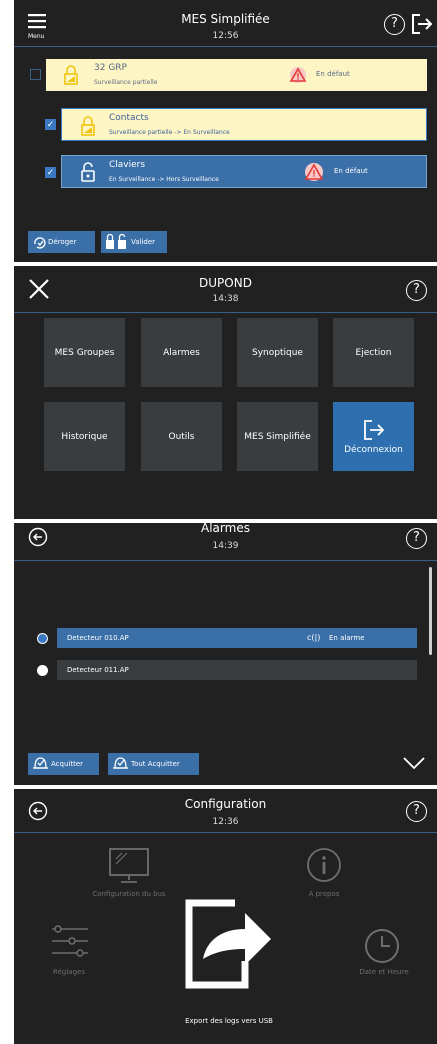 This screenshot has height=1044, width=437. I want to click on alarm-name: Detecteur 011.AP, so click(98, 670).